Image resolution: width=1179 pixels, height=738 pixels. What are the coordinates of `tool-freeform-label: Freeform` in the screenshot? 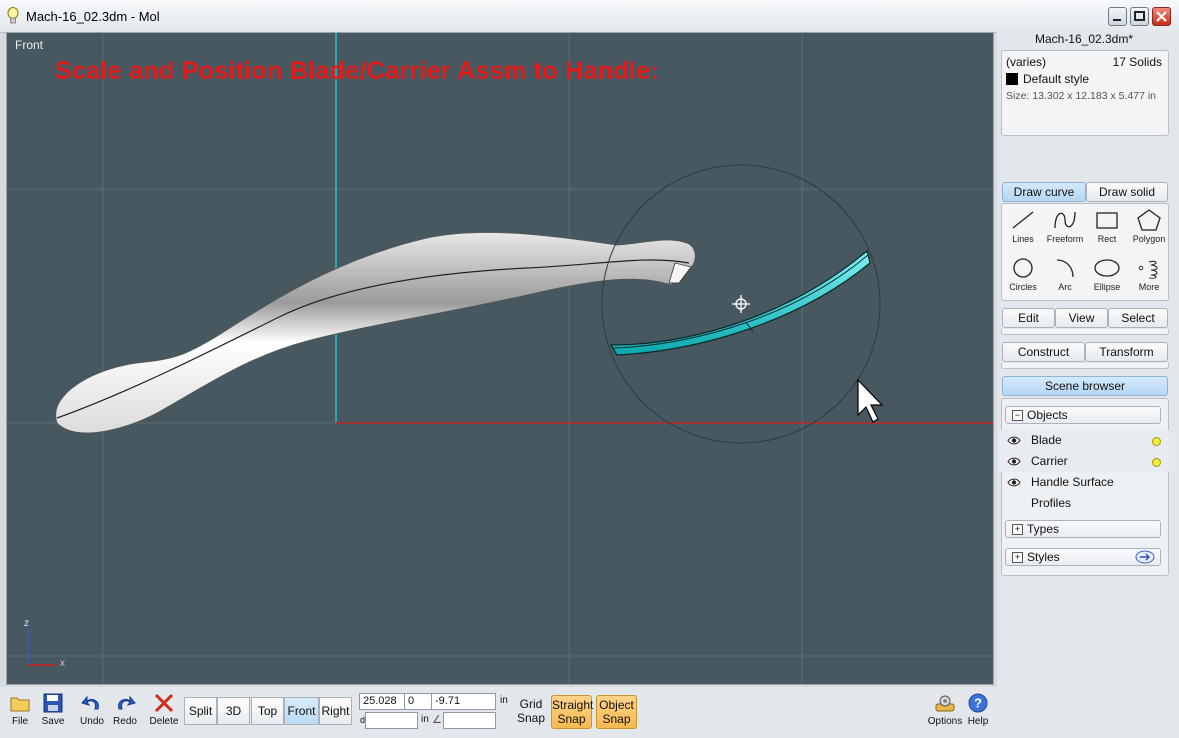 It's located at (1065, 239).